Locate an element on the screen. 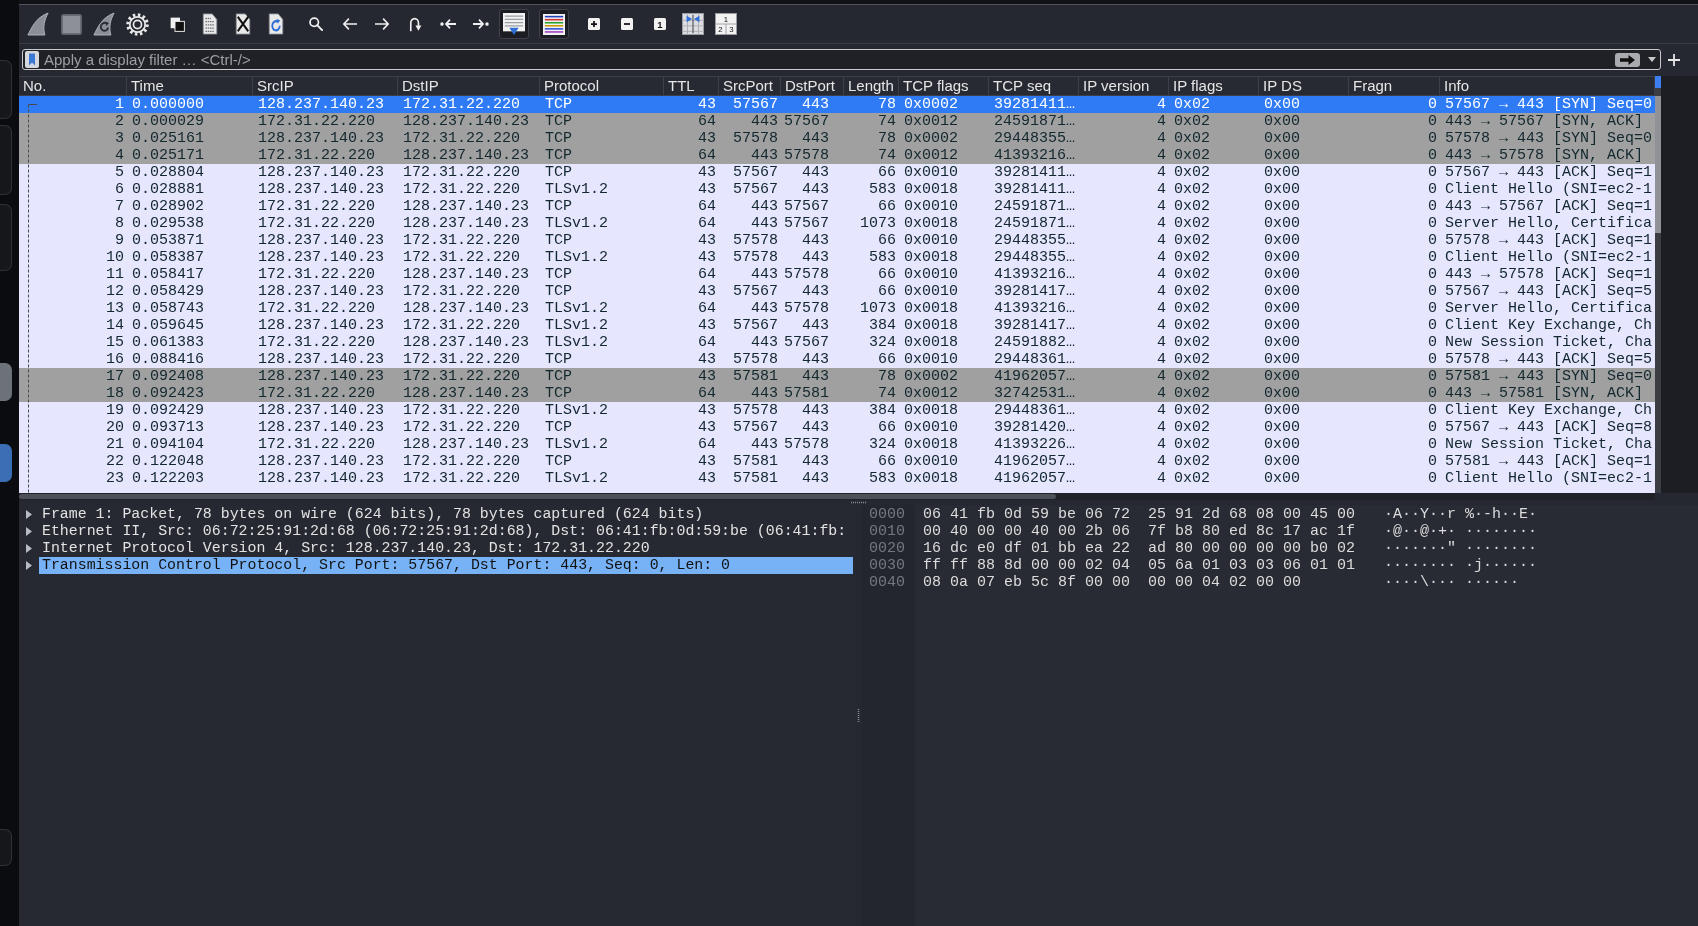 The width and height of the screenshot is (1698, 926). column-header: Protocol is located at coordinates (602, 86).